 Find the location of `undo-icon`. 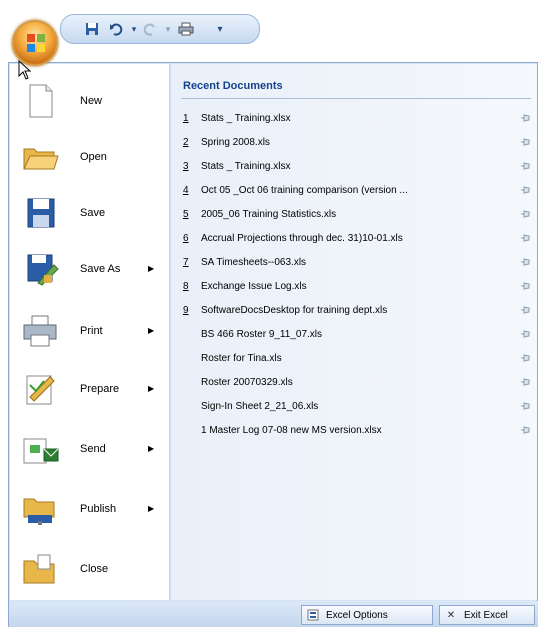

undo-icon is located at coordinates (116, 29).